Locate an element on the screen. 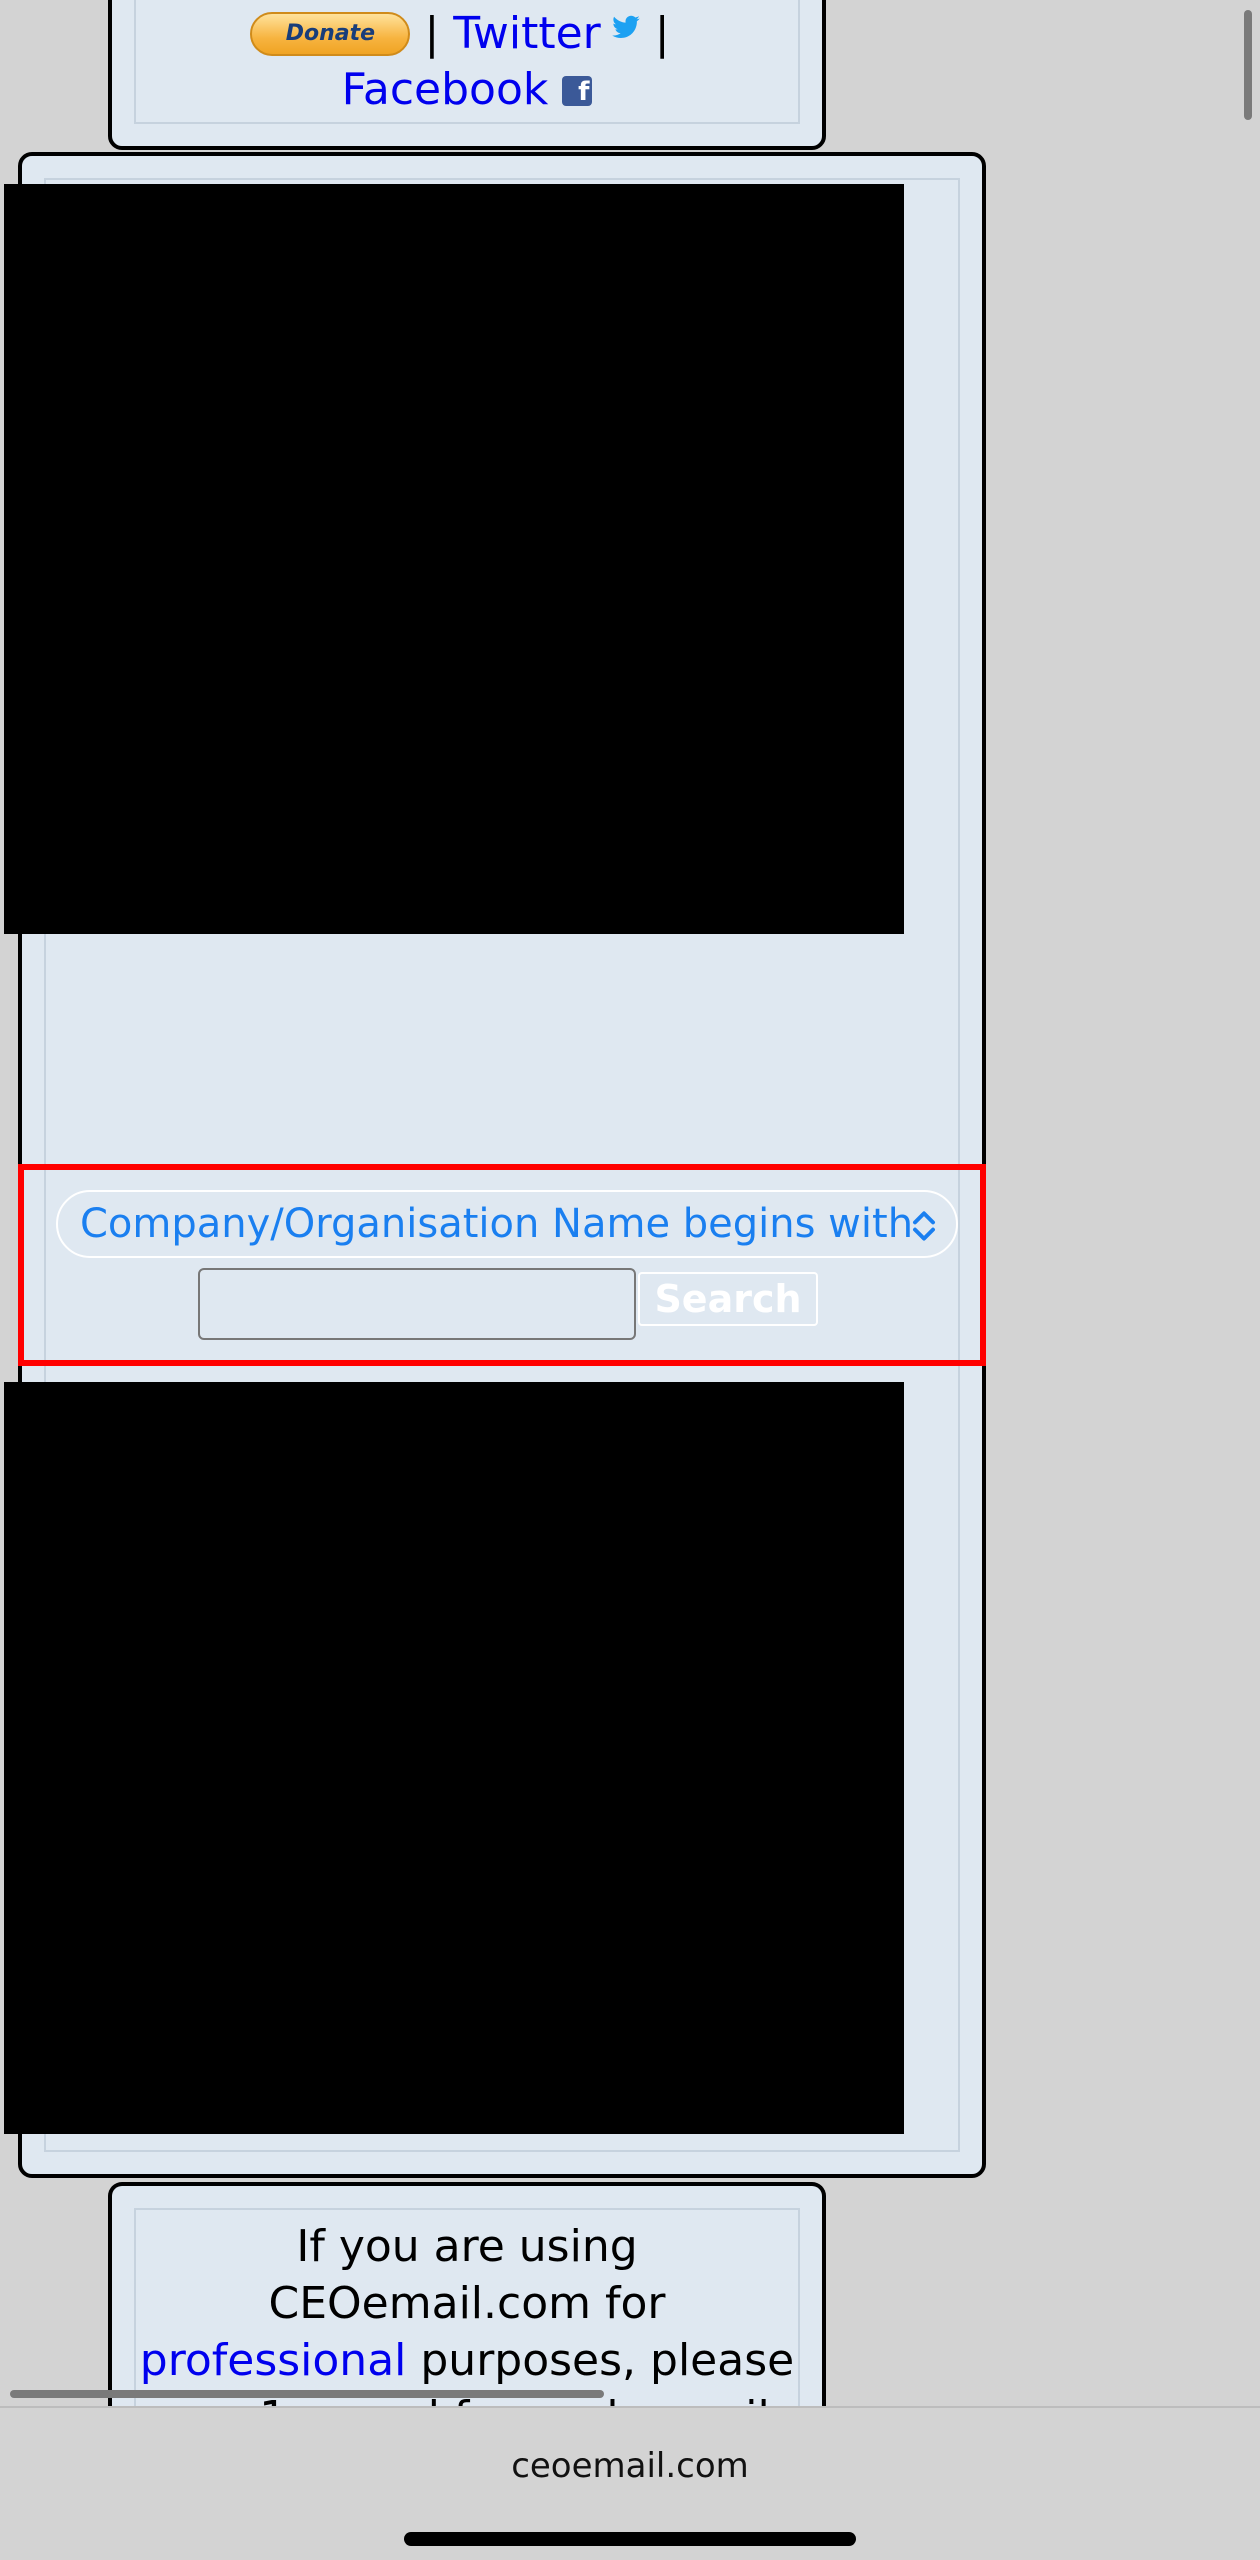 The height and width of the screenshot is (2560, 1260). search-type-select: Company/Organisation Name begins with is located at coordinates (507, 1224).